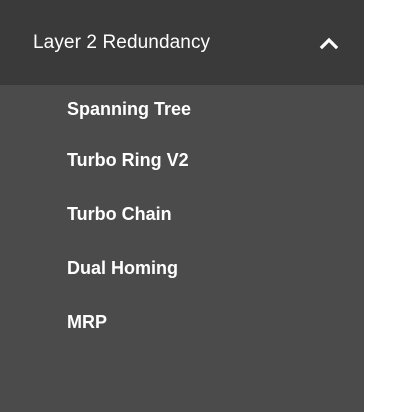 The image size is (418, 412). Describe the element at coordinates (87, 321) in the screenshot. I see `submenu-item-label: MRP` at that location.